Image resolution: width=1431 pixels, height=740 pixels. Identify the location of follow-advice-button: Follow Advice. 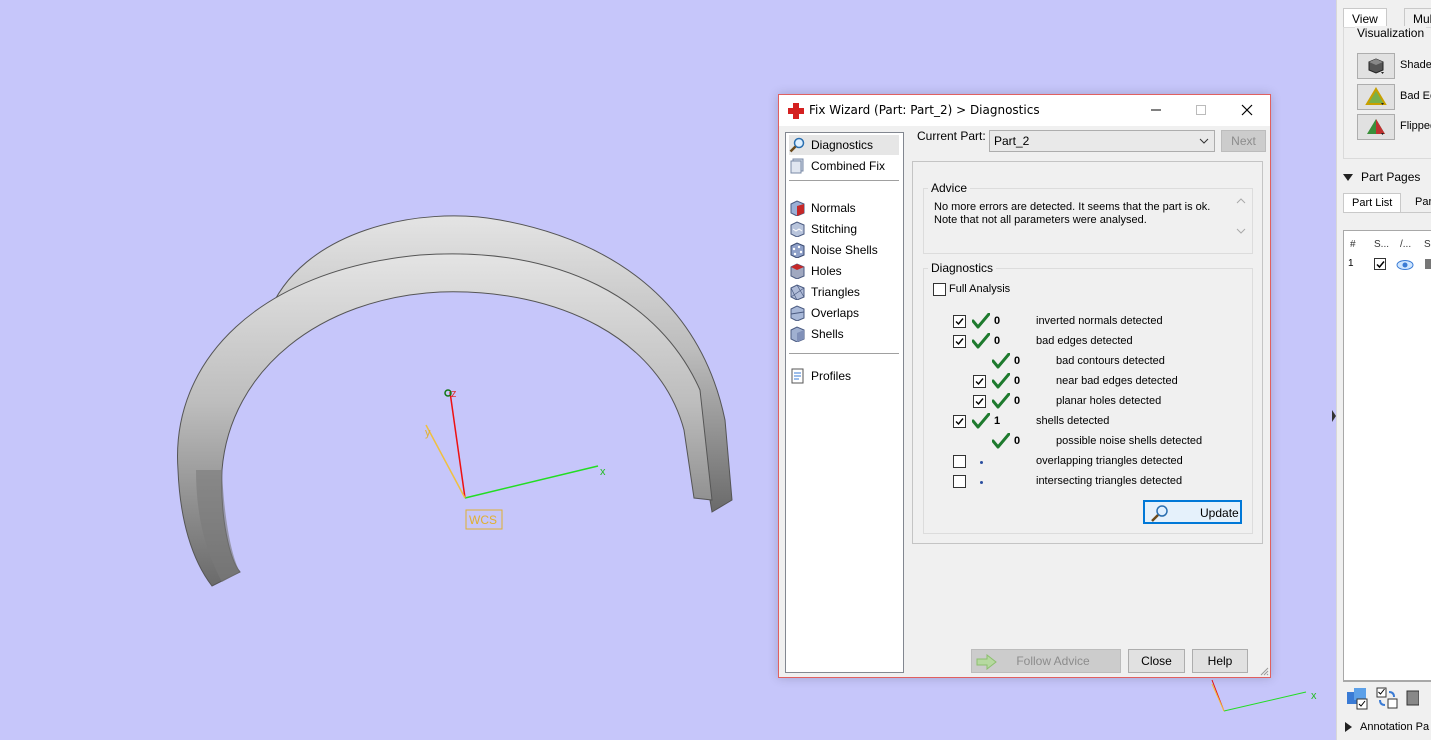
(1046, 661).